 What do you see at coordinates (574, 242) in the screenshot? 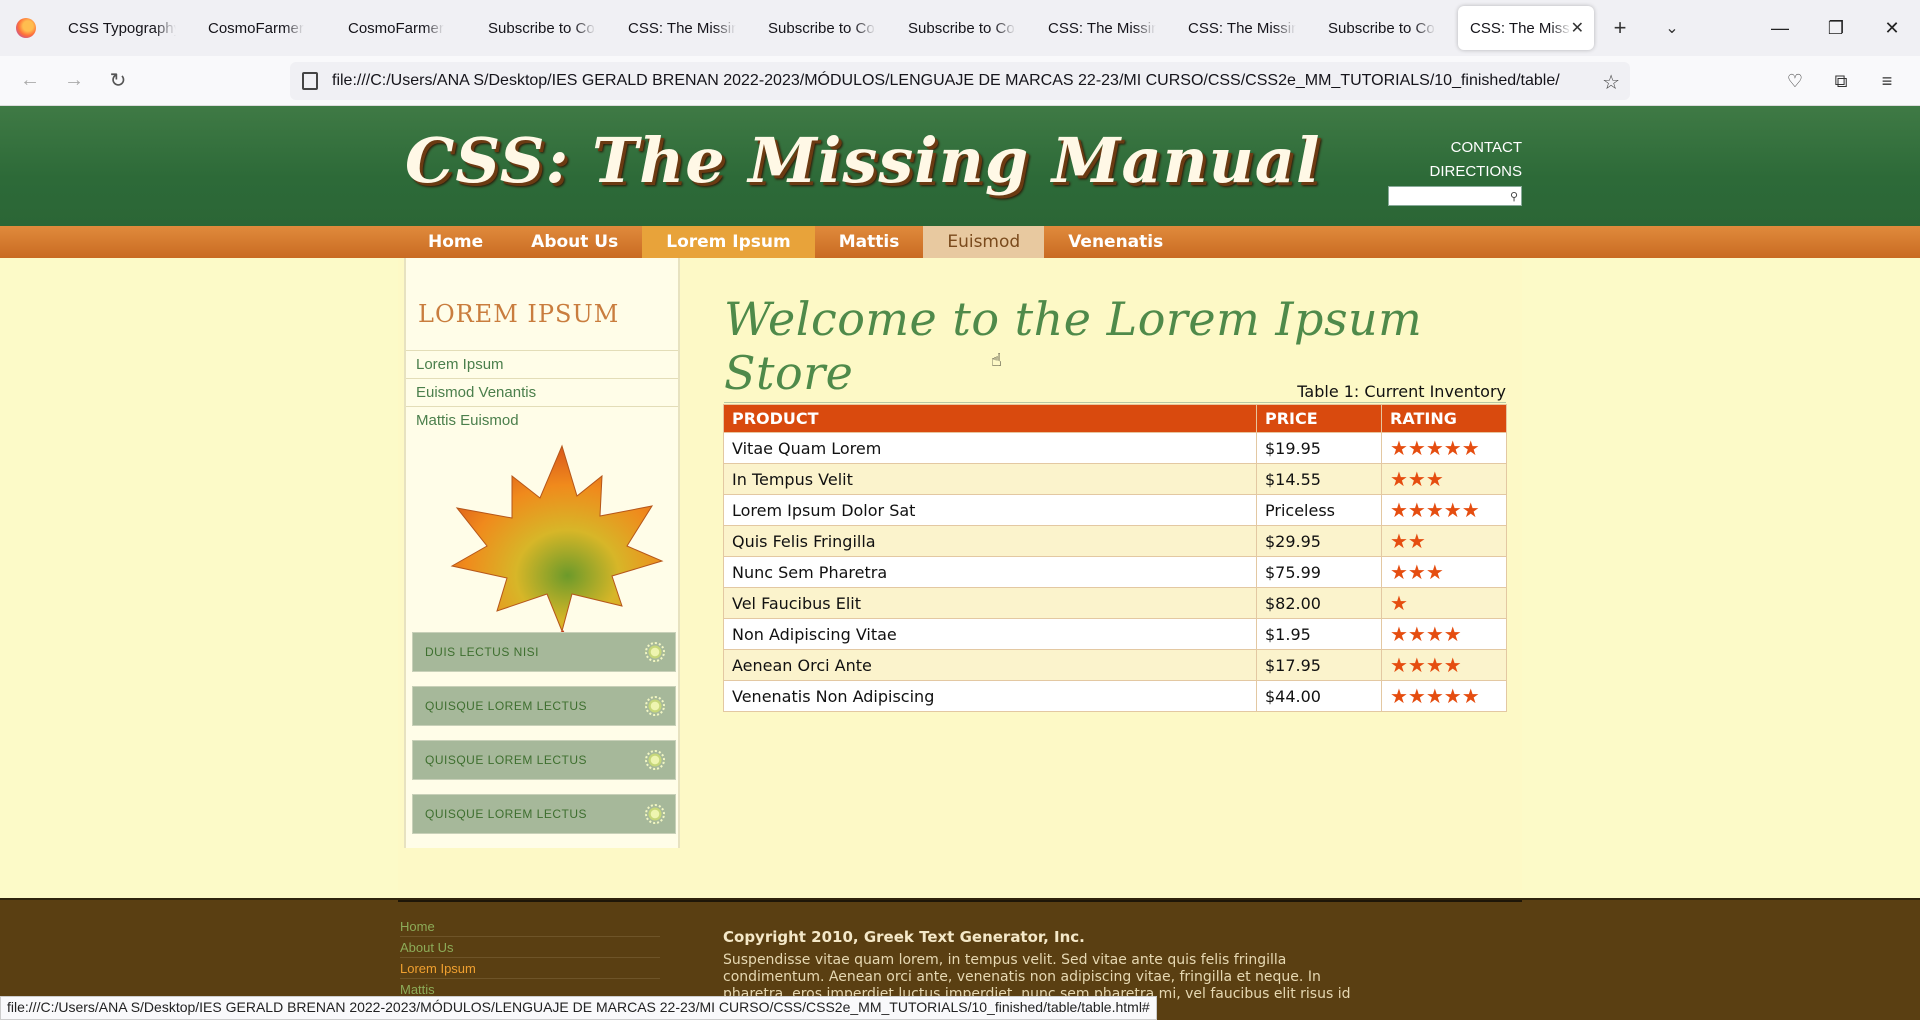
I see `nav-item-about-us: About Us` at bounding box center [574, 242].